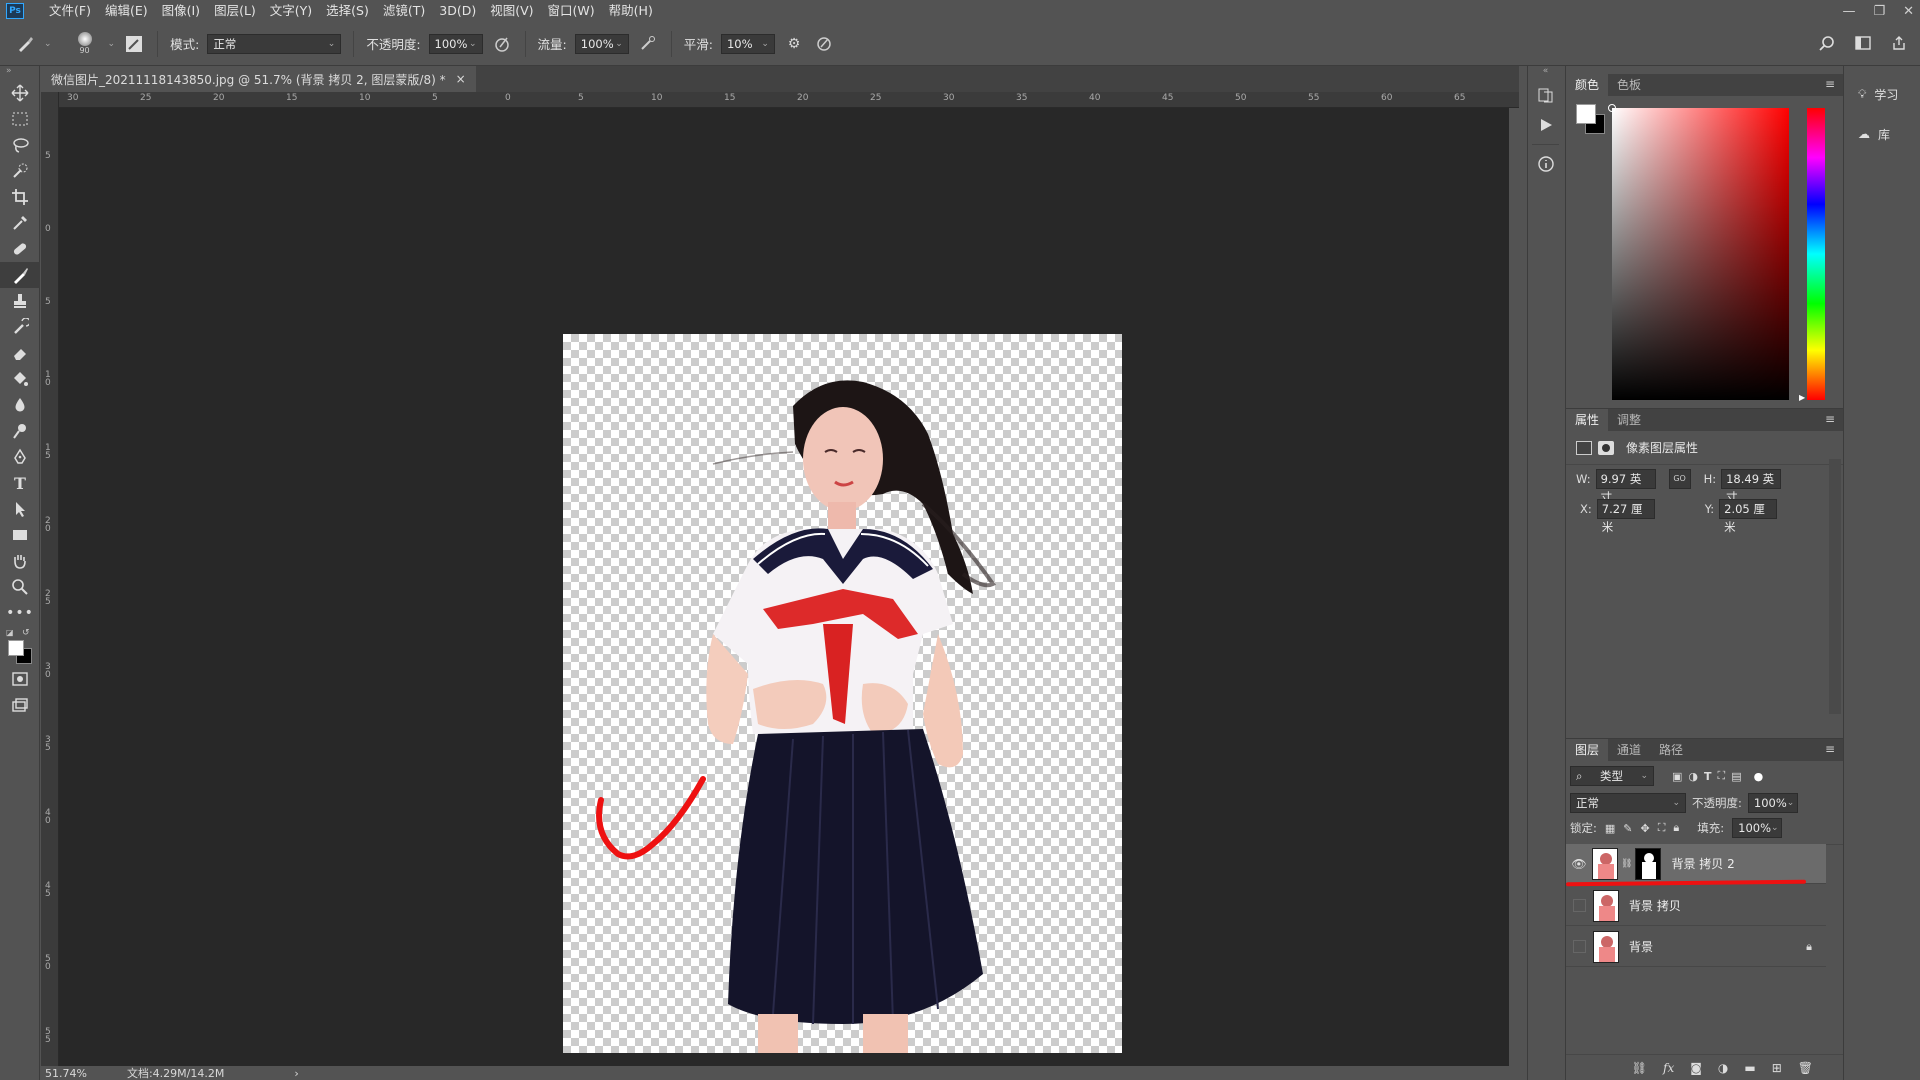  What do you see at coordinates (1628, 803) in the screenshot?
I see `blend-mode-select: 正常 ⌄` at bounding box center [1628, 803].